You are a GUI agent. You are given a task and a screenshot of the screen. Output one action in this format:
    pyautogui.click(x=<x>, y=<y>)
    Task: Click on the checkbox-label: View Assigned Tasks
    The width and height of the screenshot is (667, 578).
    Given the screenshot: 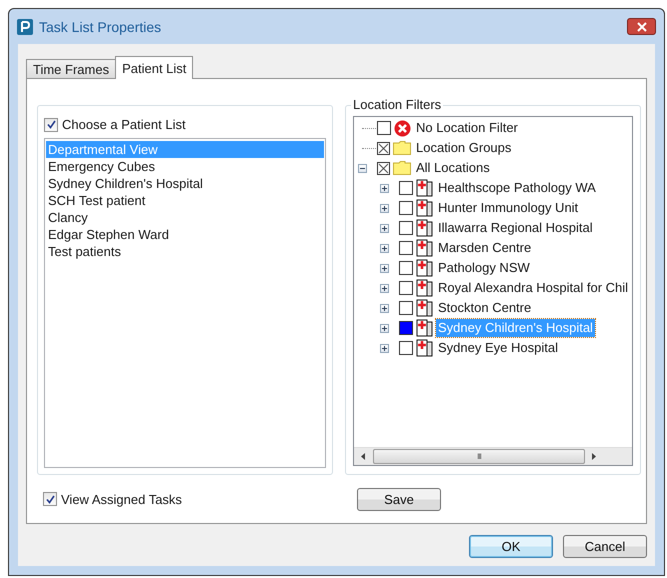 What is the action you would take?
    pyautogui.click(x=121, y=499)
    